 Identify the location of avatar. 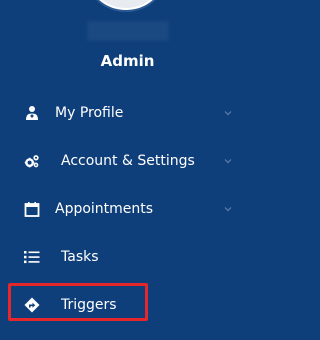
(126, 6).